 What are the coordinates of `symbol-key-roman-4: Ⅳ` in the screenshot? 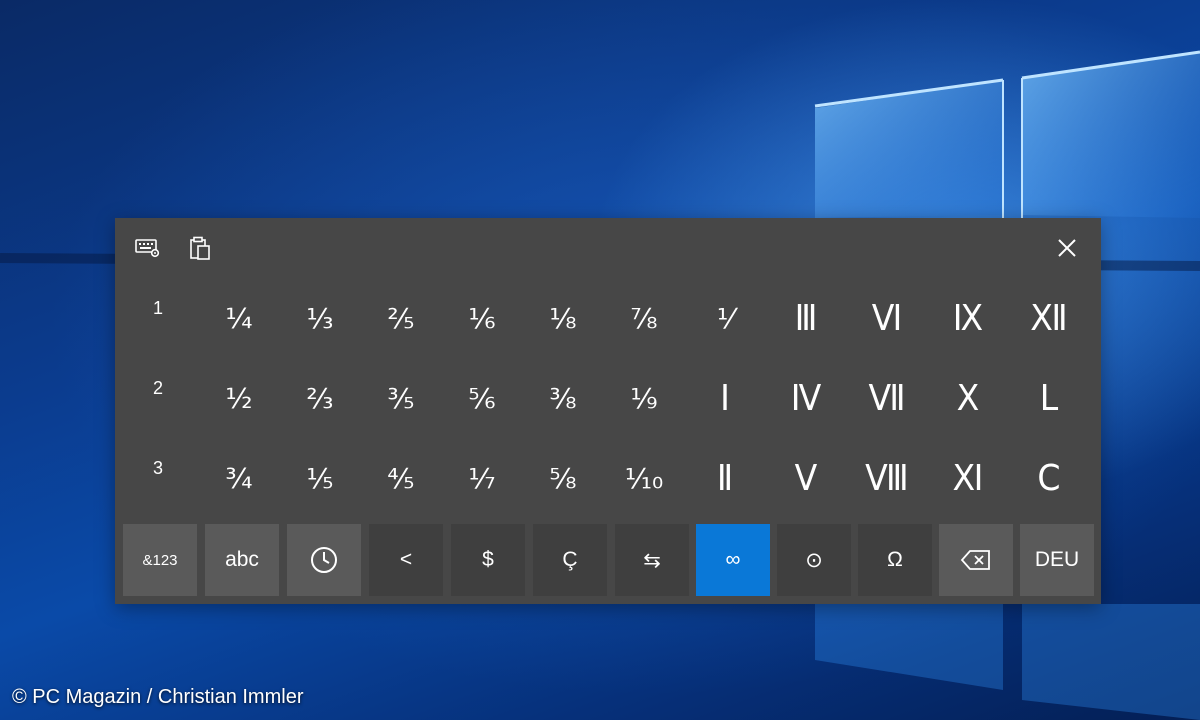 It's located at (806, 398).